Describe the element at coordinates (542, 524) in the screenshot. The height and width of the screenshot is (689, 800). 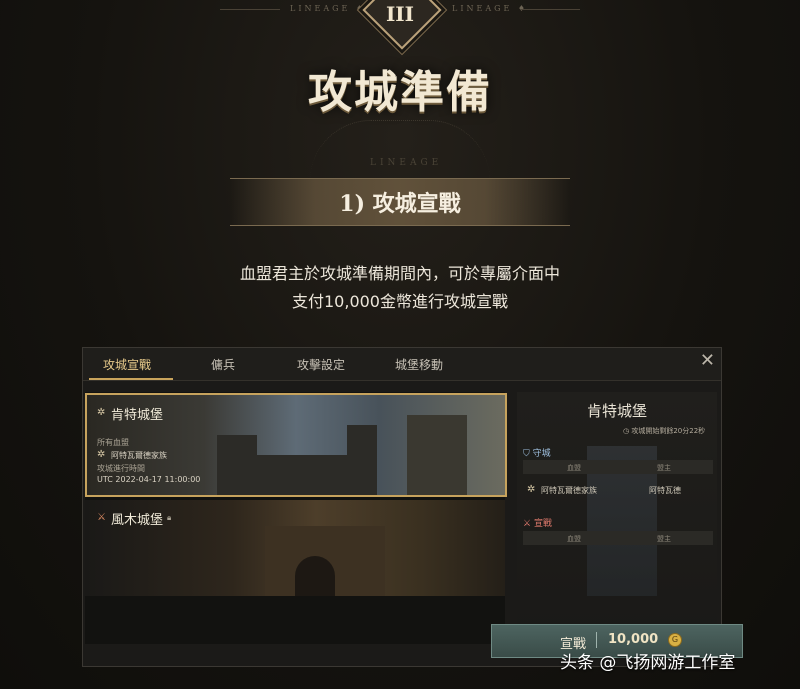
I see `attack-label: 宣戰` at that location.